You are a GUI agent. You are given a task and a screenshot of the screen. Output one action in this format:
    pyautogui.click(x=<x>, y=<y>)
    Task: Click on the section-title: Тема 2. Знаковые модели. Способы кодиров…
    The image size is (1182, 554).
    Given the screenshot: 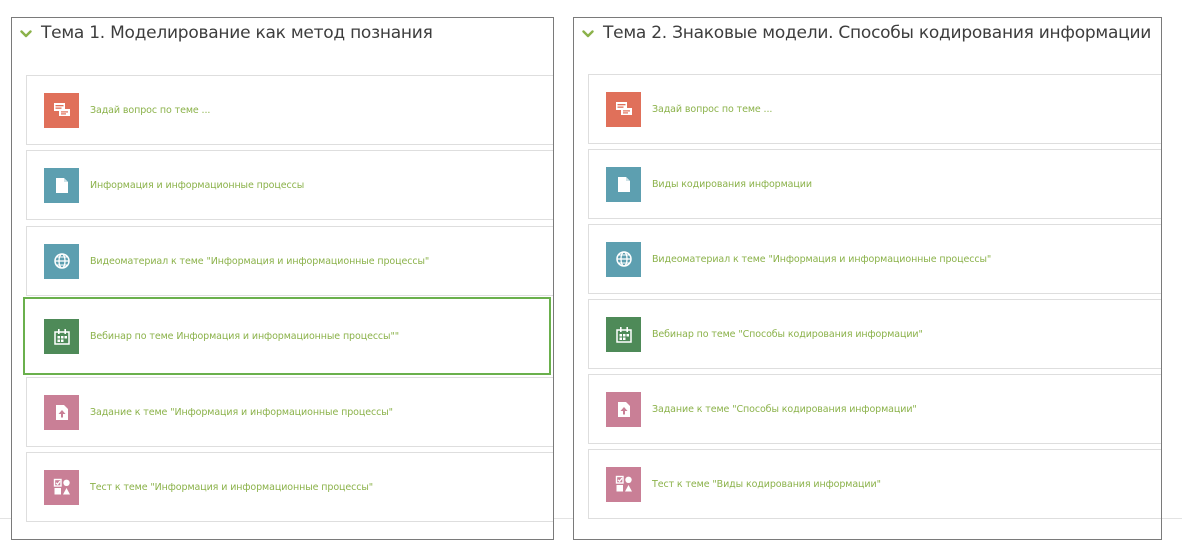 What is the action you would take?
    pyautogui.click(x=877, y=33)
    